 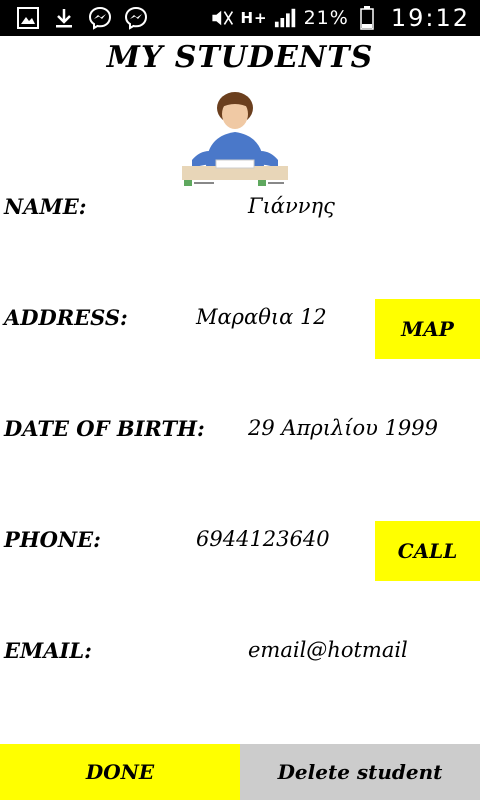 What do you see at coordinates (104, 428) in the screenshot?
I see `dob-label: DATE OF BIRTH:` at bounding box center [104, 428].